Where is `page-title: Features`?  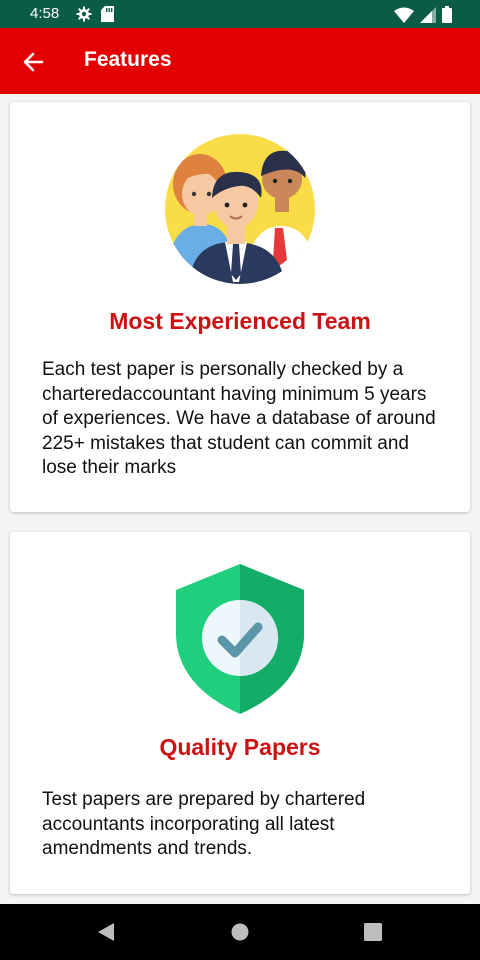
page-title: Features is located at coordinates (128, 59).